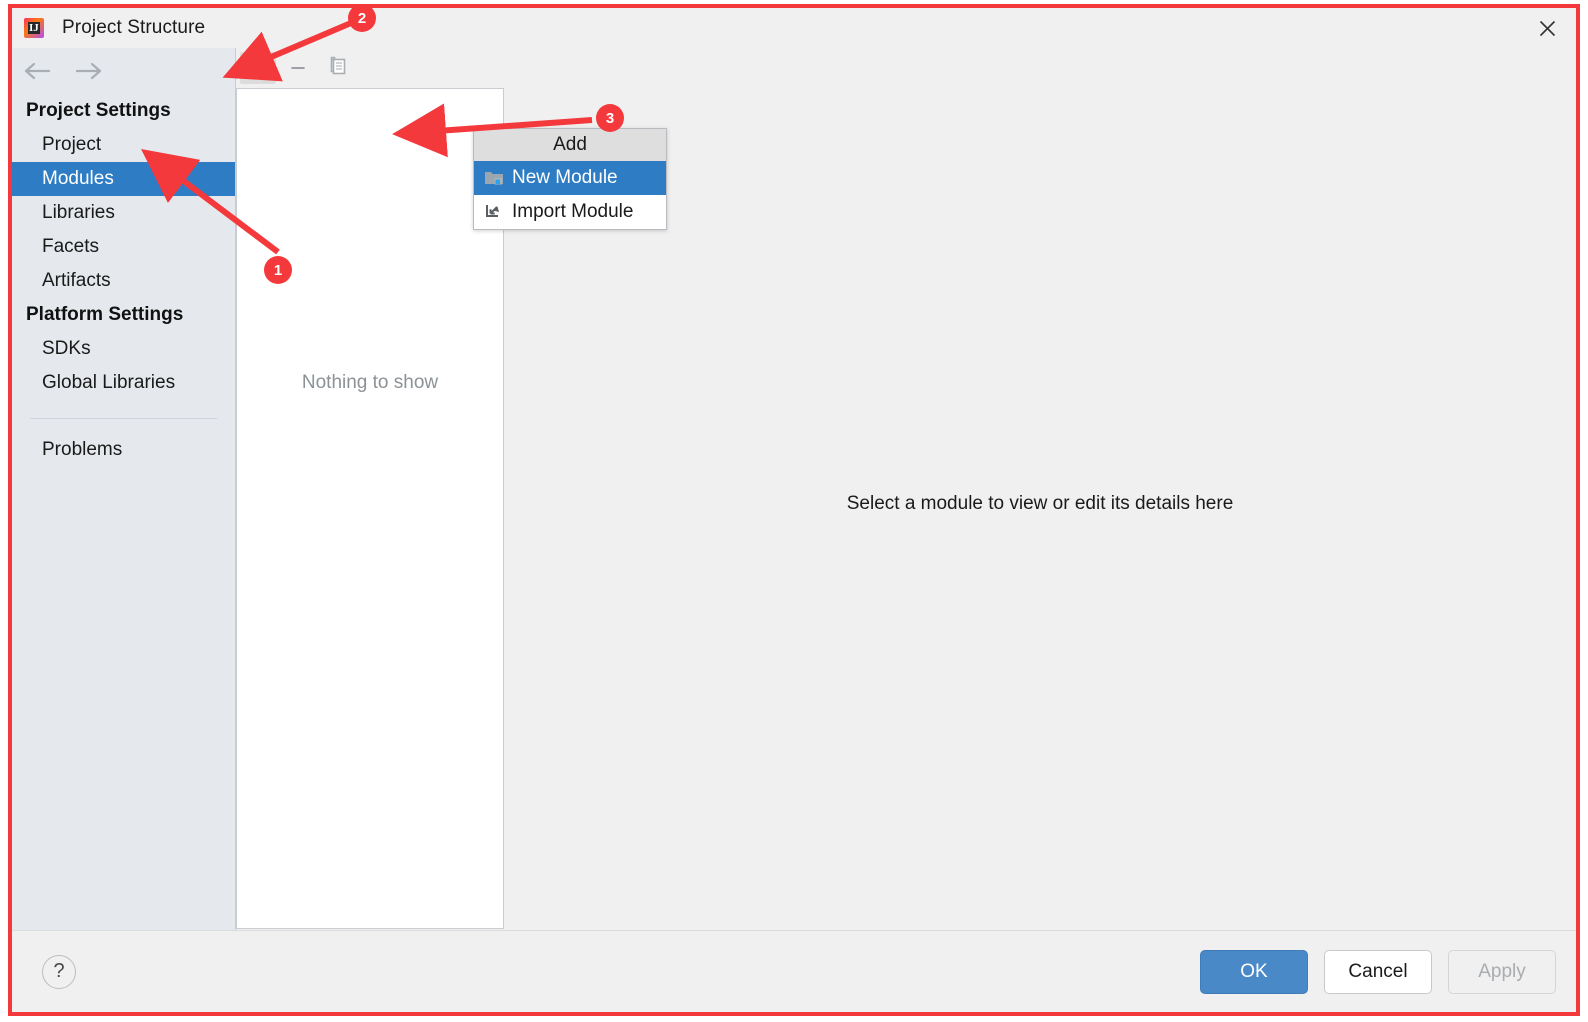 This screenshot has height=1022, width=1588. I want to click on empty-list-message: Nothing to show, so click(370, 382).